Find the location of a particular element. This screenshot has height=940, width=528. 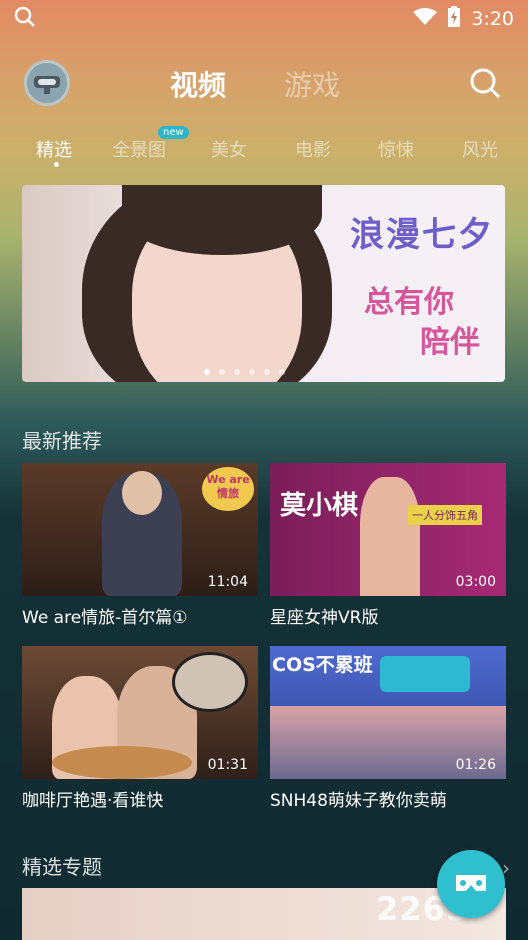

video-duration: 01:31 is located at coordinates (227, 765).